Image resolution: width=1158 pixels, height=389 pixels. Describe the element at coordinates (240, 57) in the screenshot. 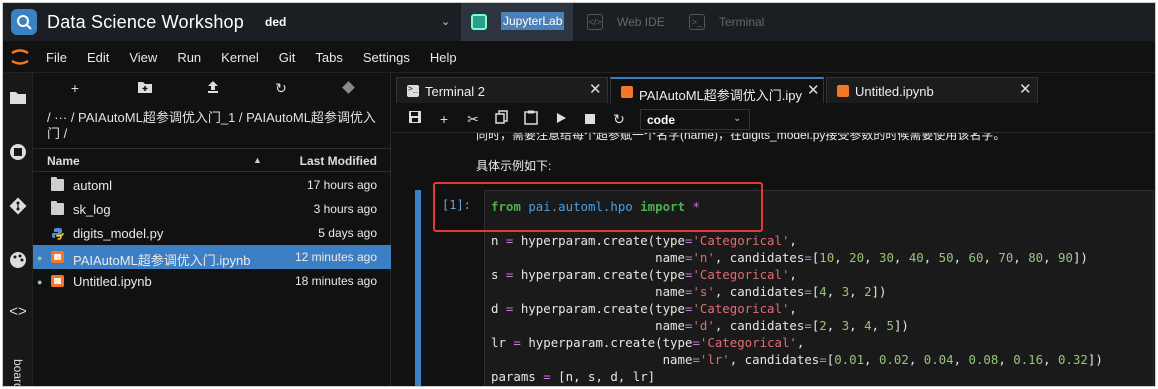

I see `menu-kernel: Kernel` at that location.